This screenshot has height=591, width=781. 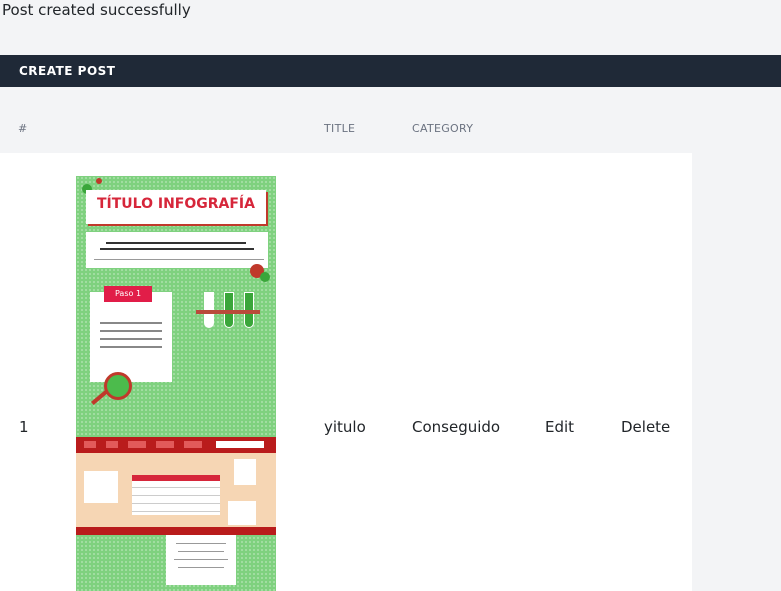 What do you see at coordinates (443, 128) in the screenshot?
I see `column-header-category: CATEGORY` at bounding box center [443, 128].